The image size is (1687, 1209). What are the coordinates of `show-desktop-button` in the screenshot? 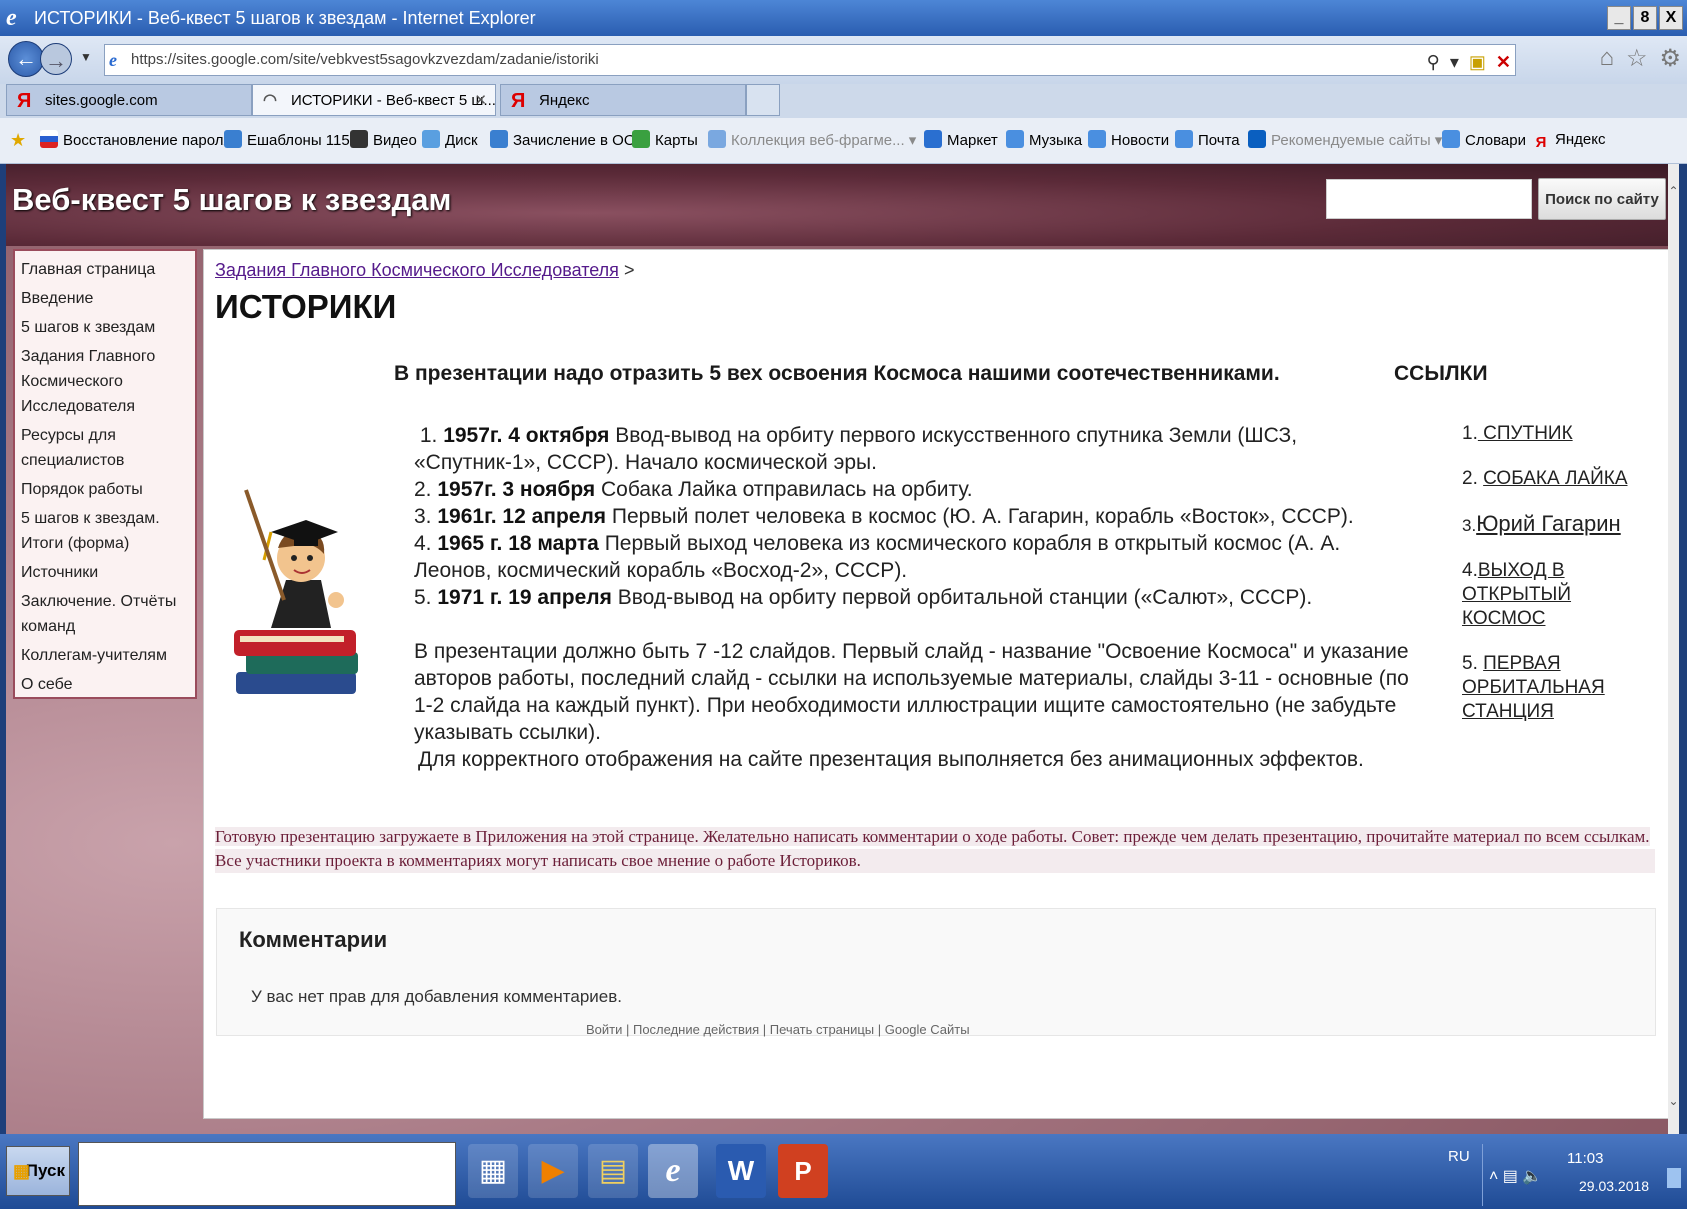 It's located at (1674, 1178).